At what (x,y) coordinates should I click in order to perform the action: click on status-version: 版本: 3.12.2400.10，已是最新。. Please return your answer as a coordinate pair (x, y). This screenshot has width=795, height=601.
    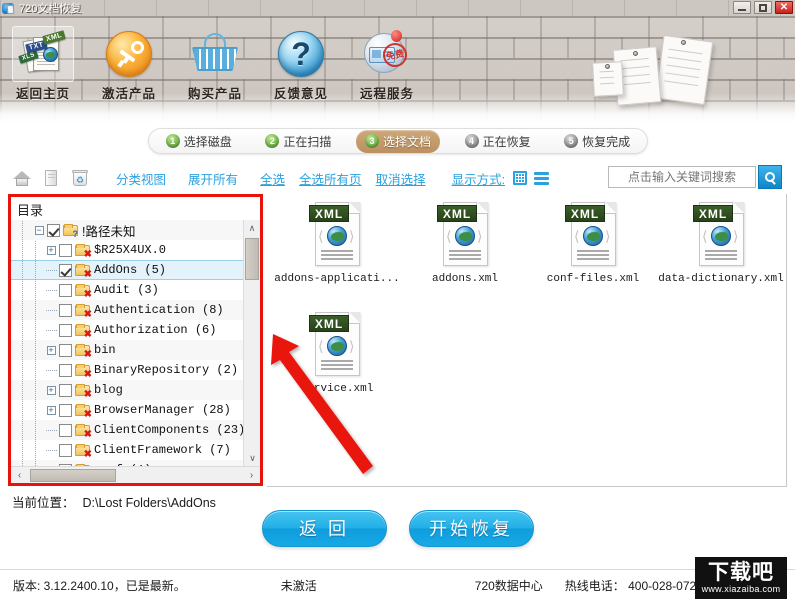
    Looking at the image, I should click on (99, 586).